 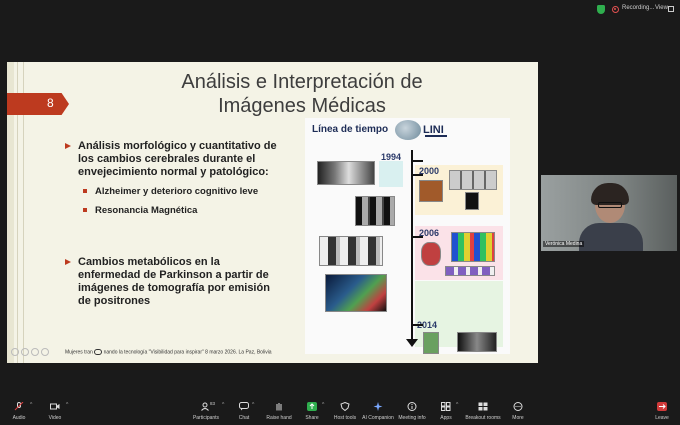 I want to click on slide-subbullet: Resonancia Magnética, so click(x=140, y=210).